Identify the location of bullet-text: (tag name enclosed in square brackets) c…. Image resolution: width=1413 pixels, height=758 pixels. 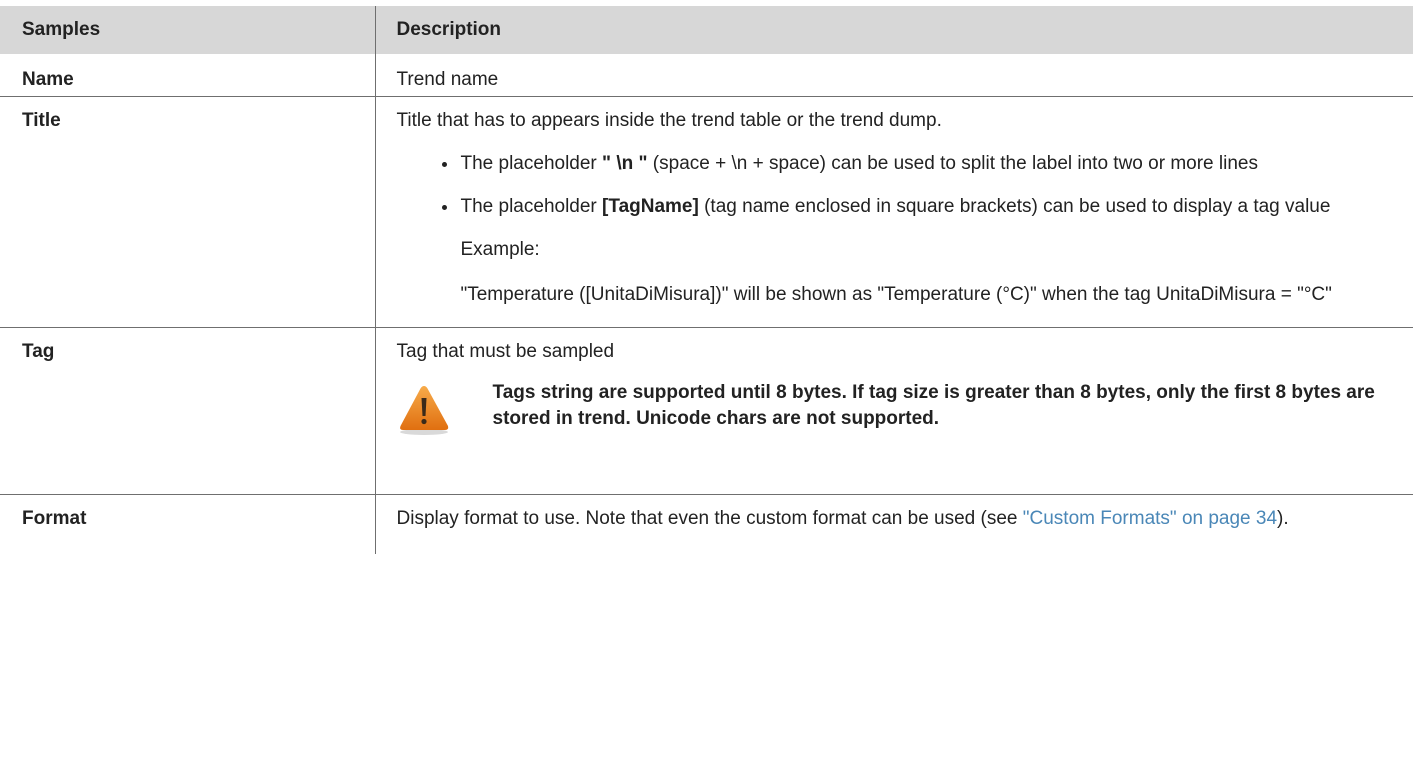
(1014, 206).